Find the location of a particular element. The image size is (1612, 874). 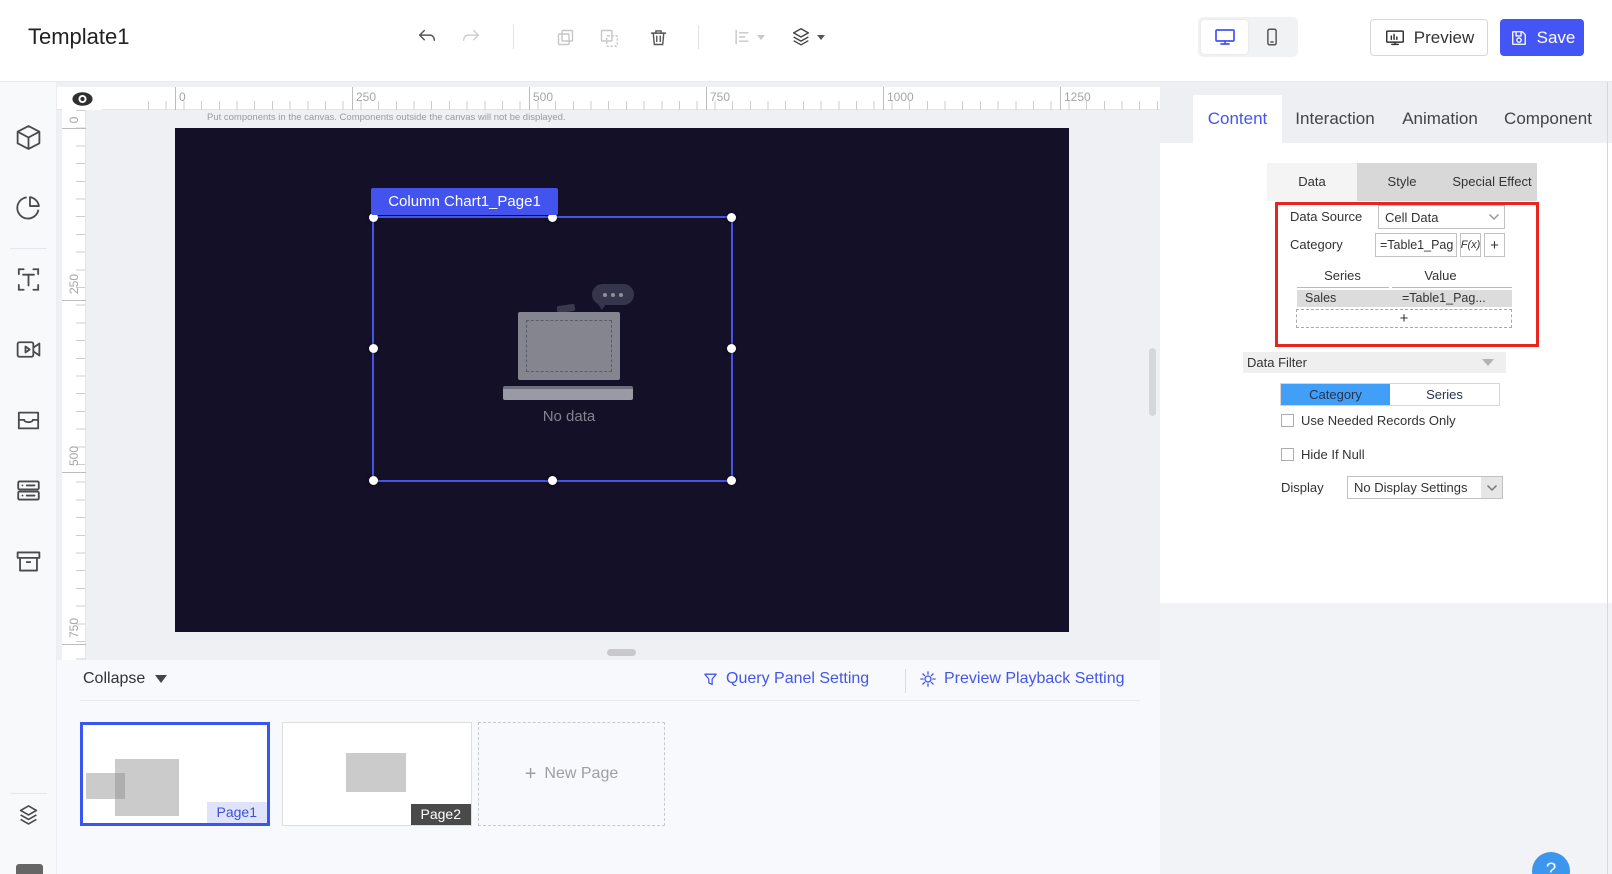

gear-icon is located at coordinates (928, 679).